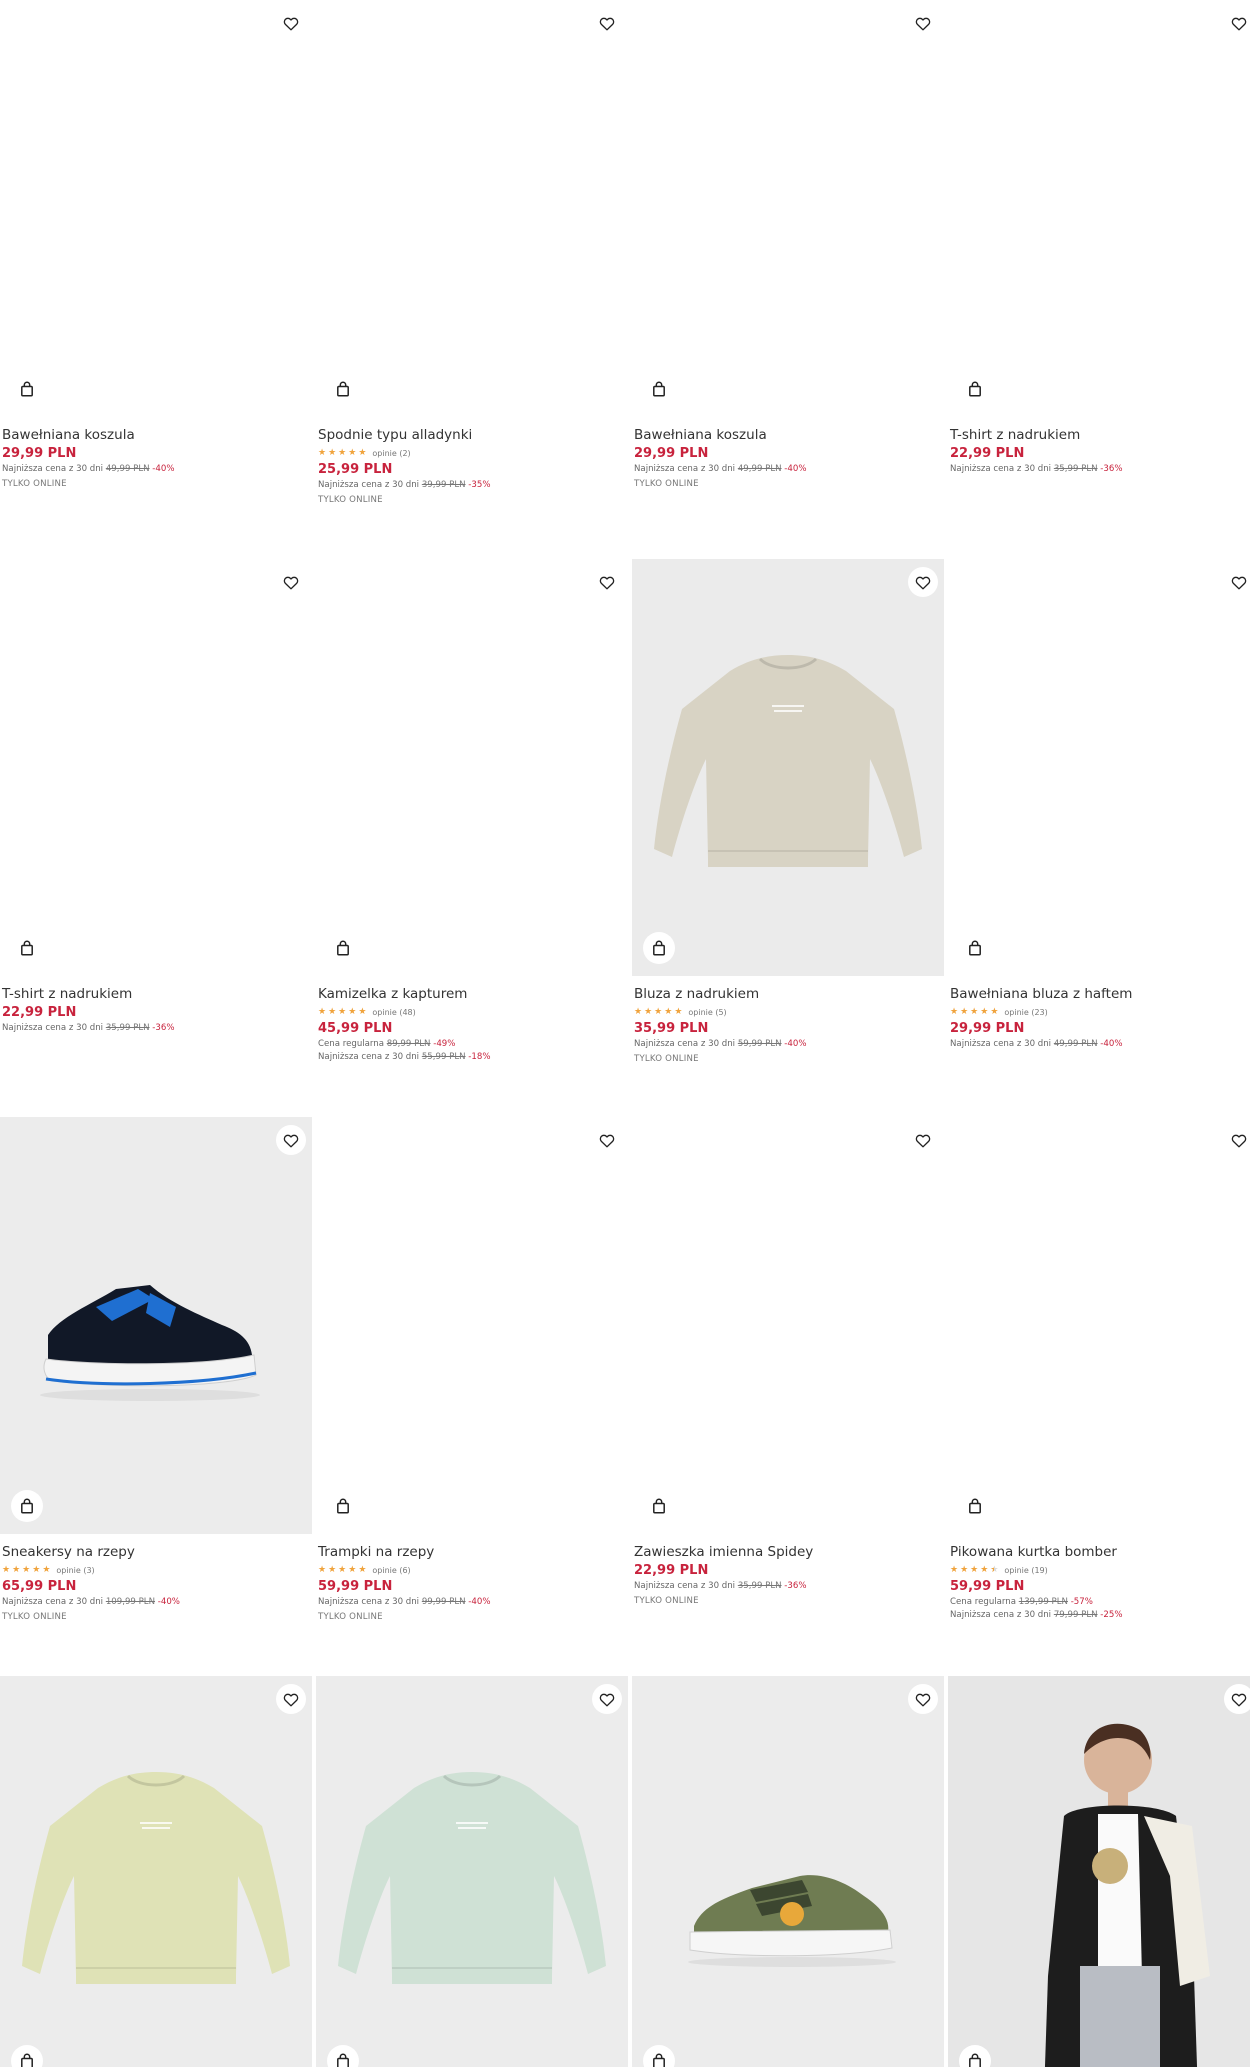 The image size is (1250, 2067). I want to click on product-name: Bluza z nadrukiem, so click(787, 994).